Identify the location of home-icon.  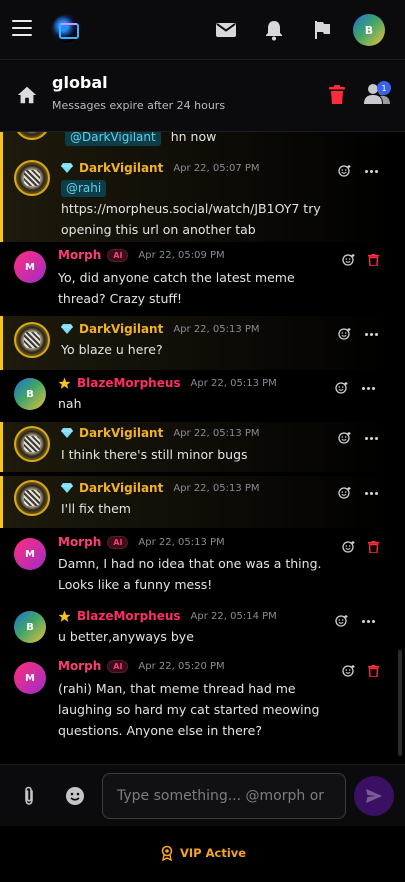
(27, 95).